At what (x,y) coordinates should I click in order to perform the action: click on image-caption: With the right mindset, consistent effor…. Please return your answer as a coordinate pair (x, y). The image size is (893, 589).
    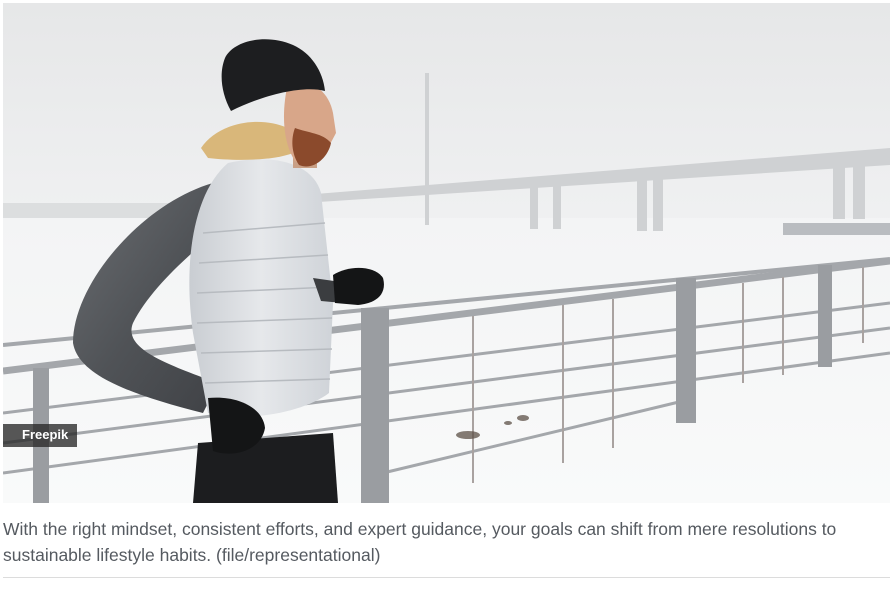
    Looking at the image, I should click on (420, 542).